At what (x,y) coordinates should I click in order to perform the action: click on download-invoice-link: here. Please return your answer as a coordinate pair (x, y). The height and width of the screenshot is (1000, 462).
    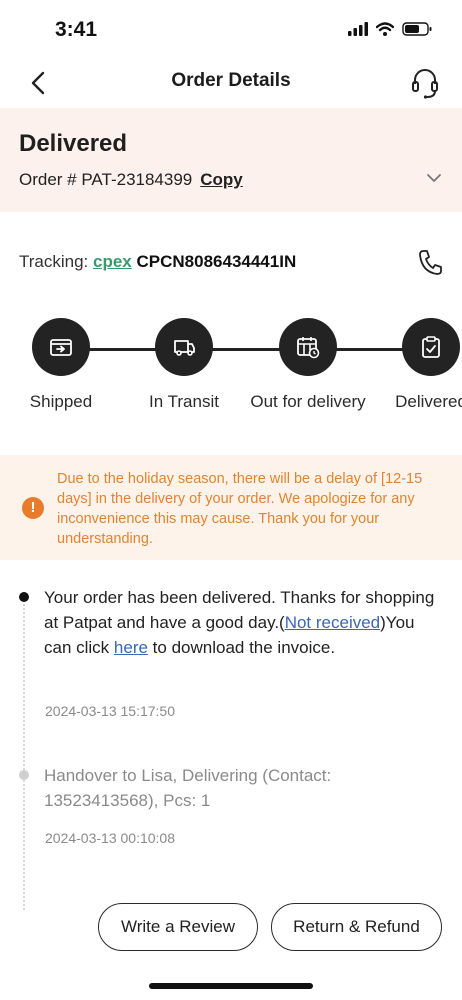
    Looking at the image, I should click on (131, 647).